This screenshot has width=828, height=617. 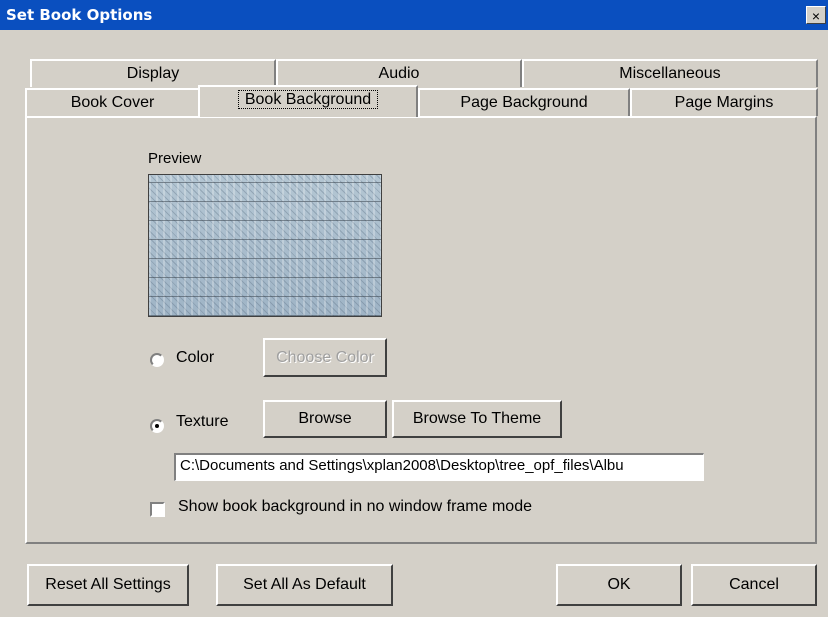 I want to click on tab-display: Display, so click(x=153, y=73).